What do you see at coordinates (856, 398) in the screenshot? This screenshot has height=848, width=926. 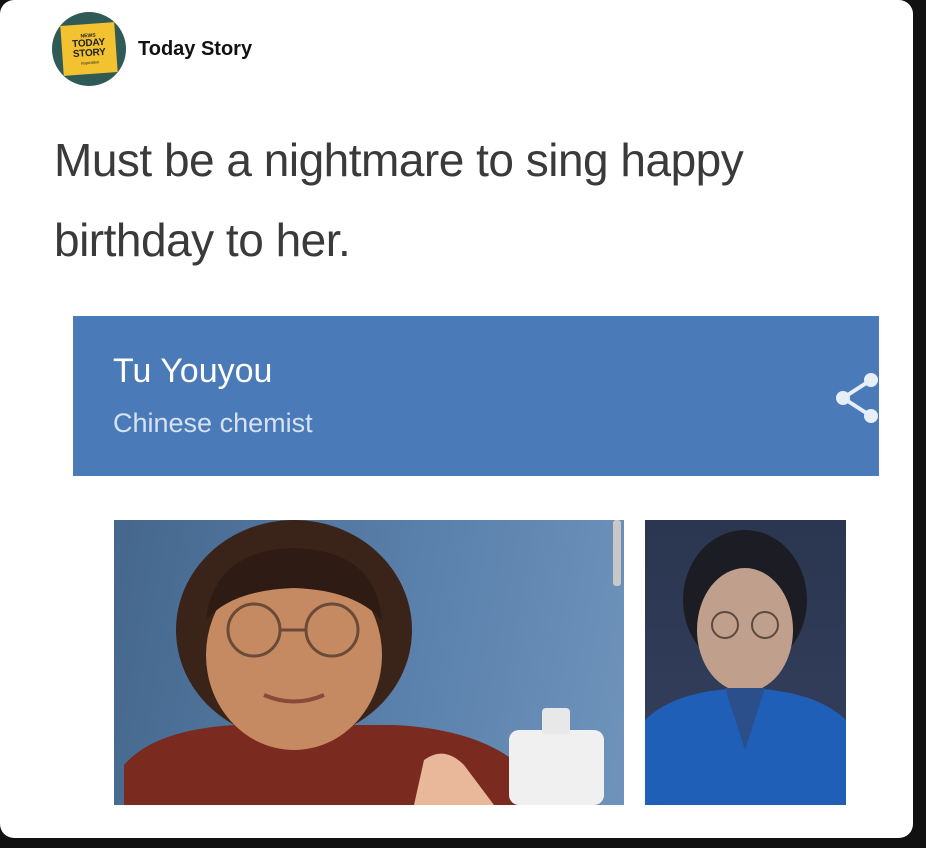 I see `share-icon` at bounding box center [856, 398].